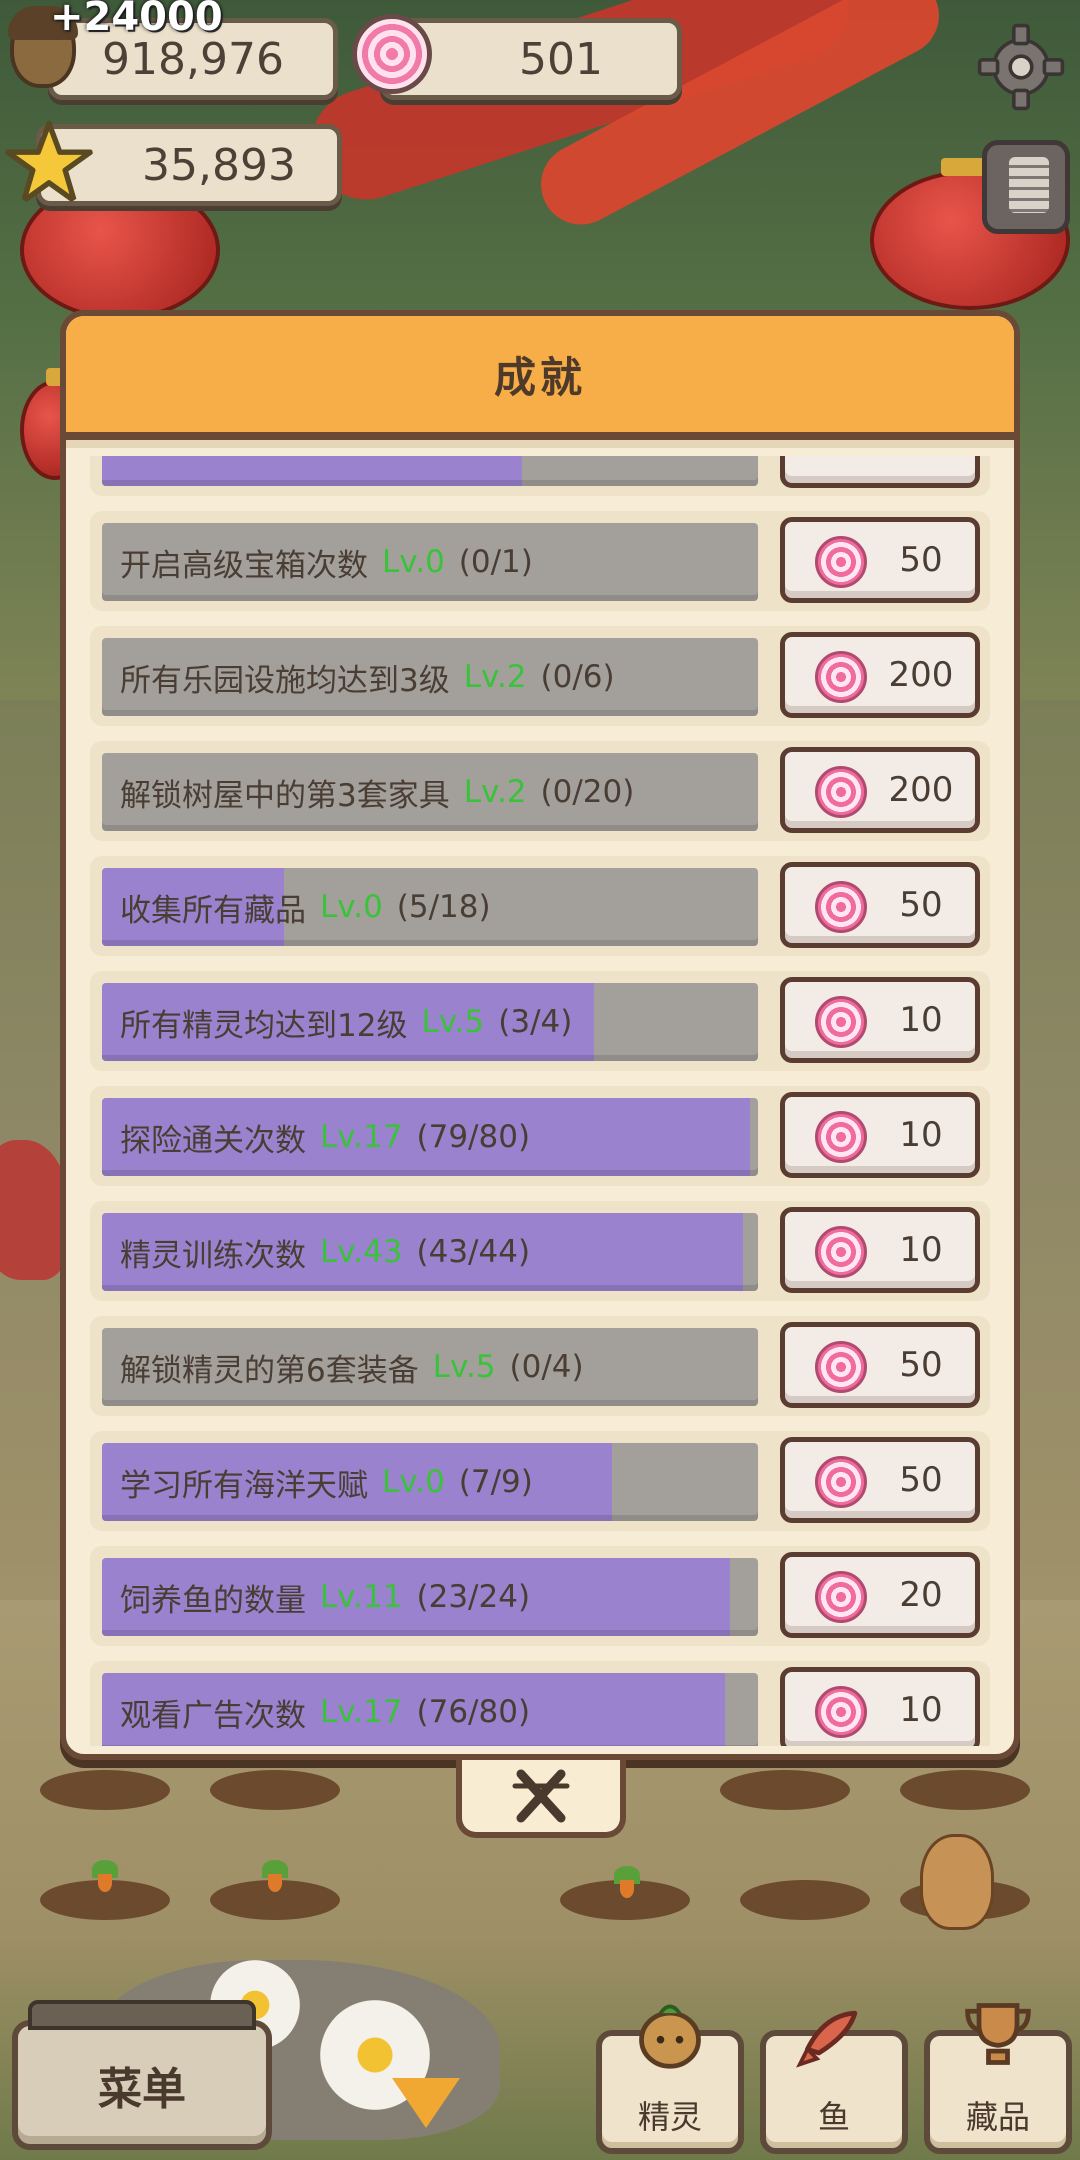 This screenshot has width=1080, height=2160. Describe the element at coordinates (880, 472) in the screenshot. I see `achievement-reward-button` at that location.